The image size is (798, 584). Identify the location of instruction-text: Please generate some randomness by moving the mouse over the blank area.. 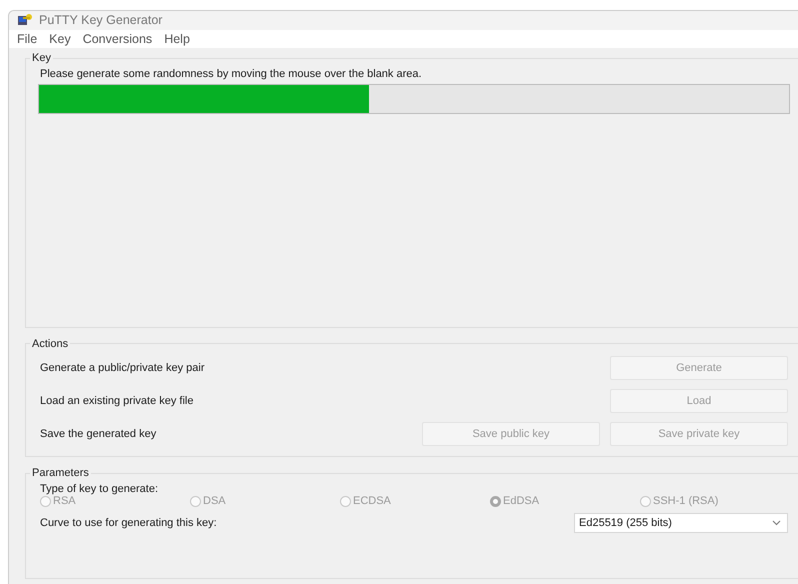
(231, 74).